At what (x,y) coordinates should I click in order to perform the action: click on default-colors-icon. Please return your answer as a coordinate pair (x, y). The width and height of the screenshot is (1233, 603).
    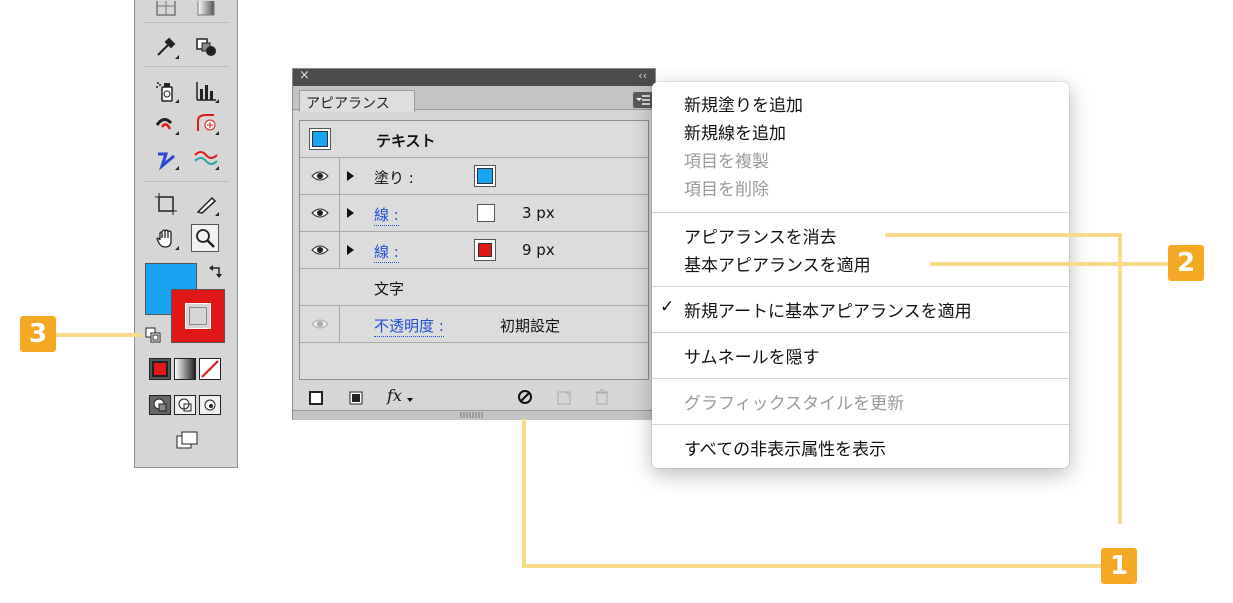
    Looking at the image, I should click on (153, 335).